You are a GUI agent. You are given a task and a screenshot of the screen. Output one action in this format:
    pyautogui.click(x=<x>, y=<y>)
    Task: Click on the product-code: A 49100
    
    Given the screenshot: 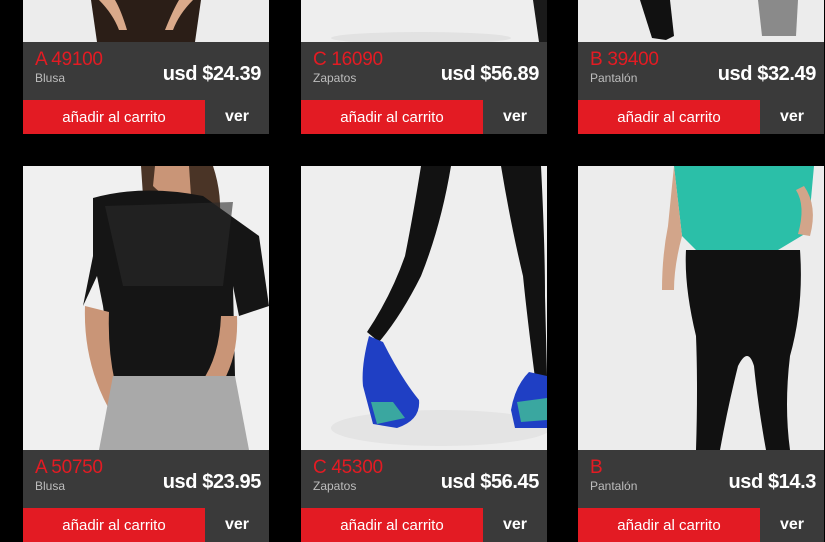 What is the action you would take?
    pyautogui.click(x=69, y=59)
    